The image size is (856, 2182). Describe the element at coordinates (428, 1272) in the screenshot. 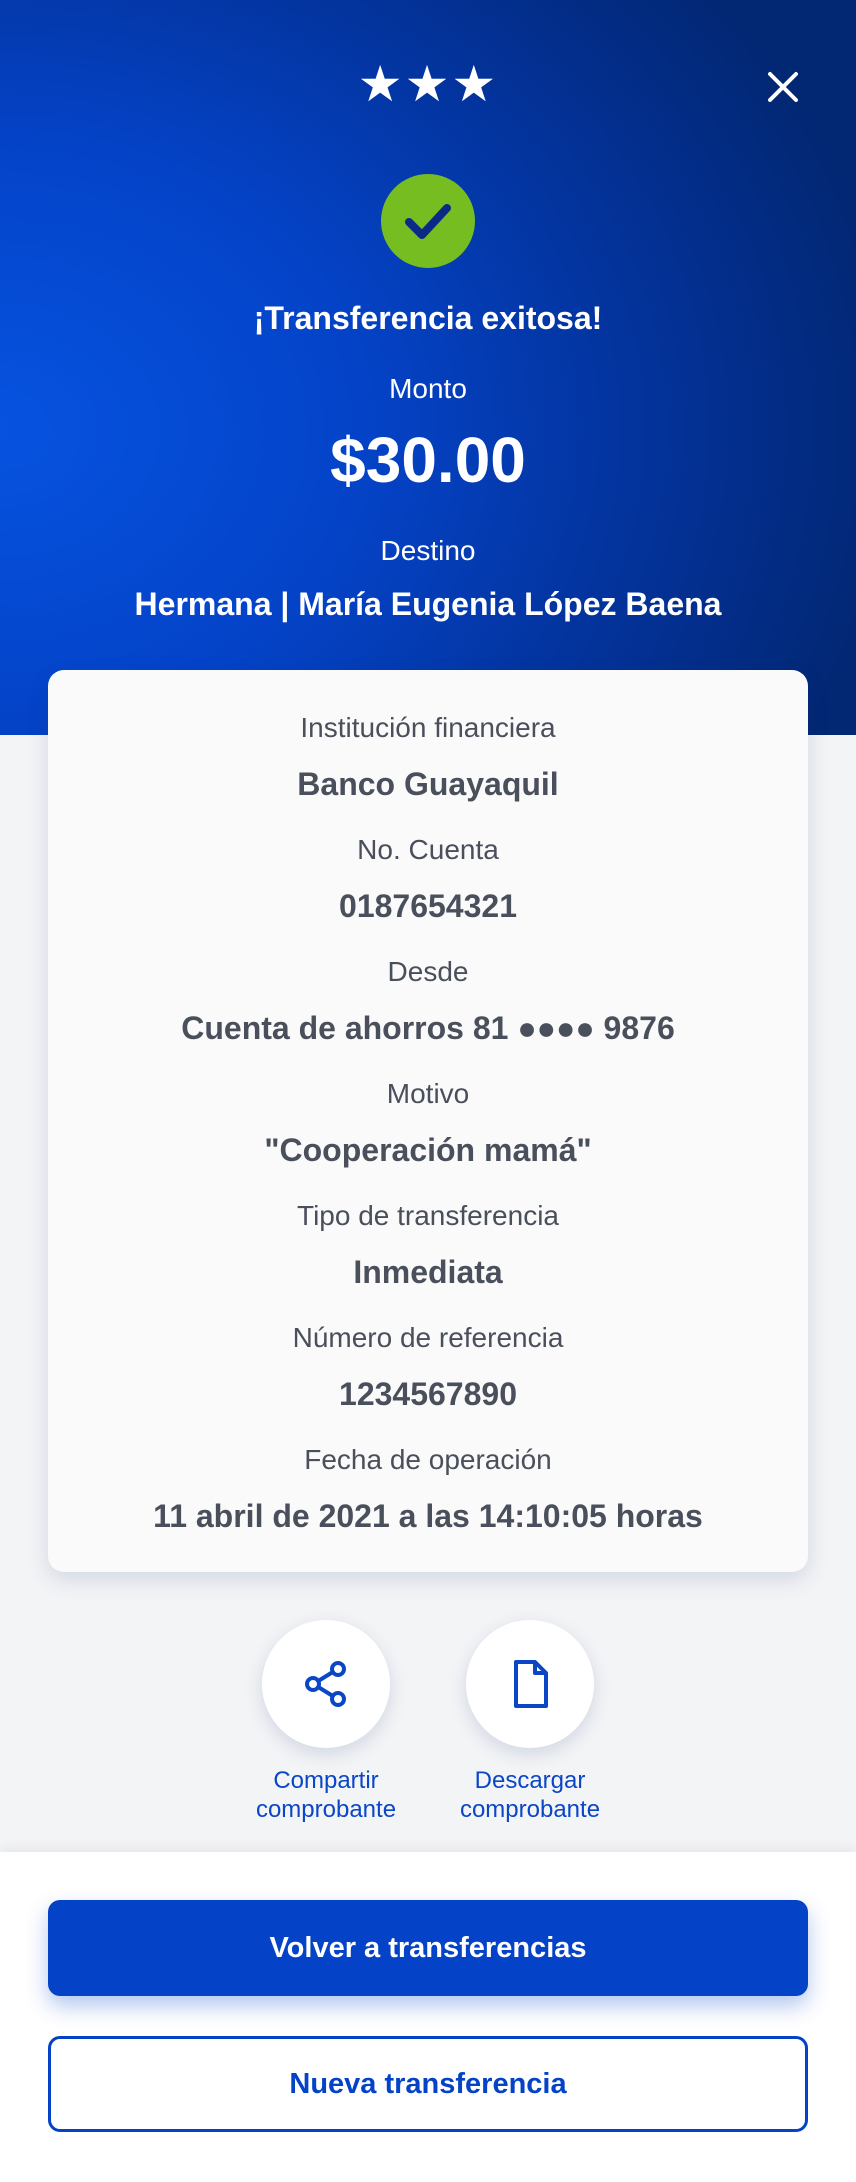

I see `detail-value: Inmediata` at that location.